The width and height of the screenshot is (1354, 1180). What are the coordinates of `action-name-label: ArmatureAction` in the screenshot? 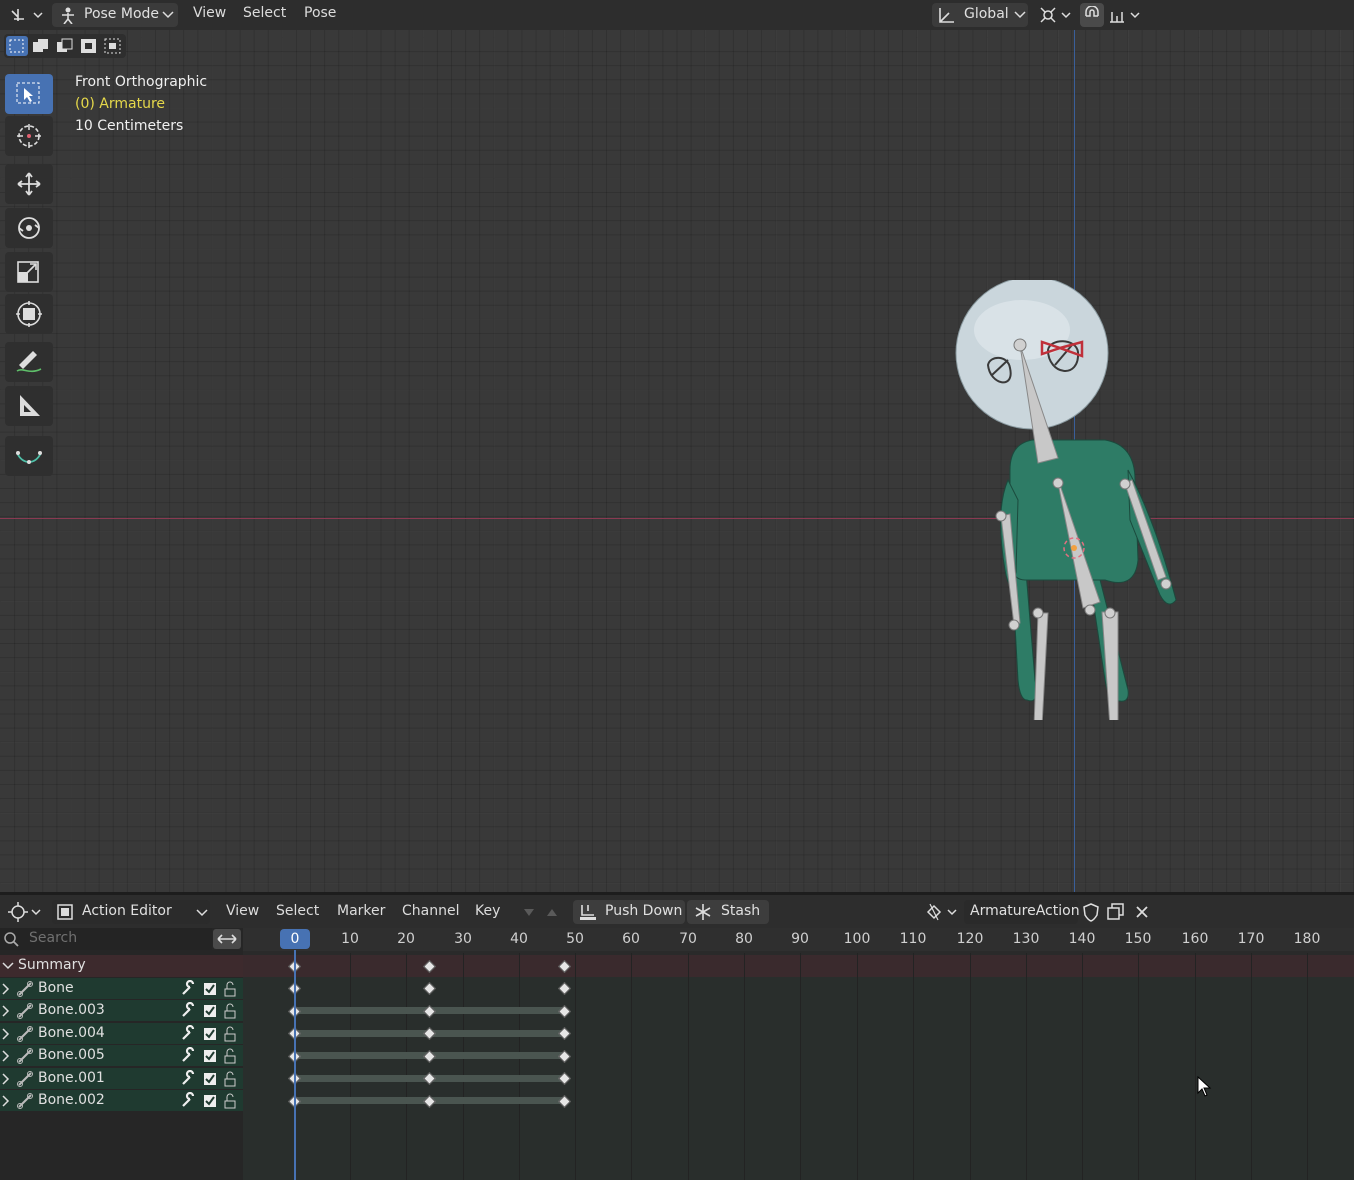 It's located at (1025, 911).